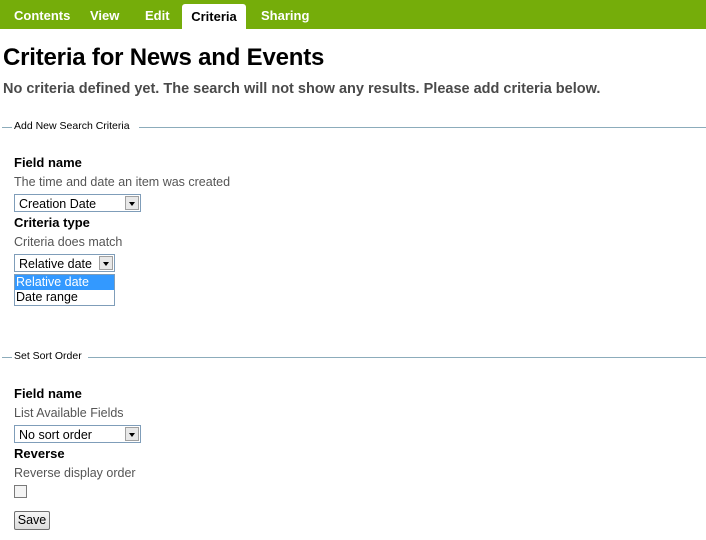 The width and height of the screenshot is (706, 540). Describe the element at coordinates (353, 14) in the screenshot. I see `tab-bar: Contents View Edit Criteria Sharing` at that location.